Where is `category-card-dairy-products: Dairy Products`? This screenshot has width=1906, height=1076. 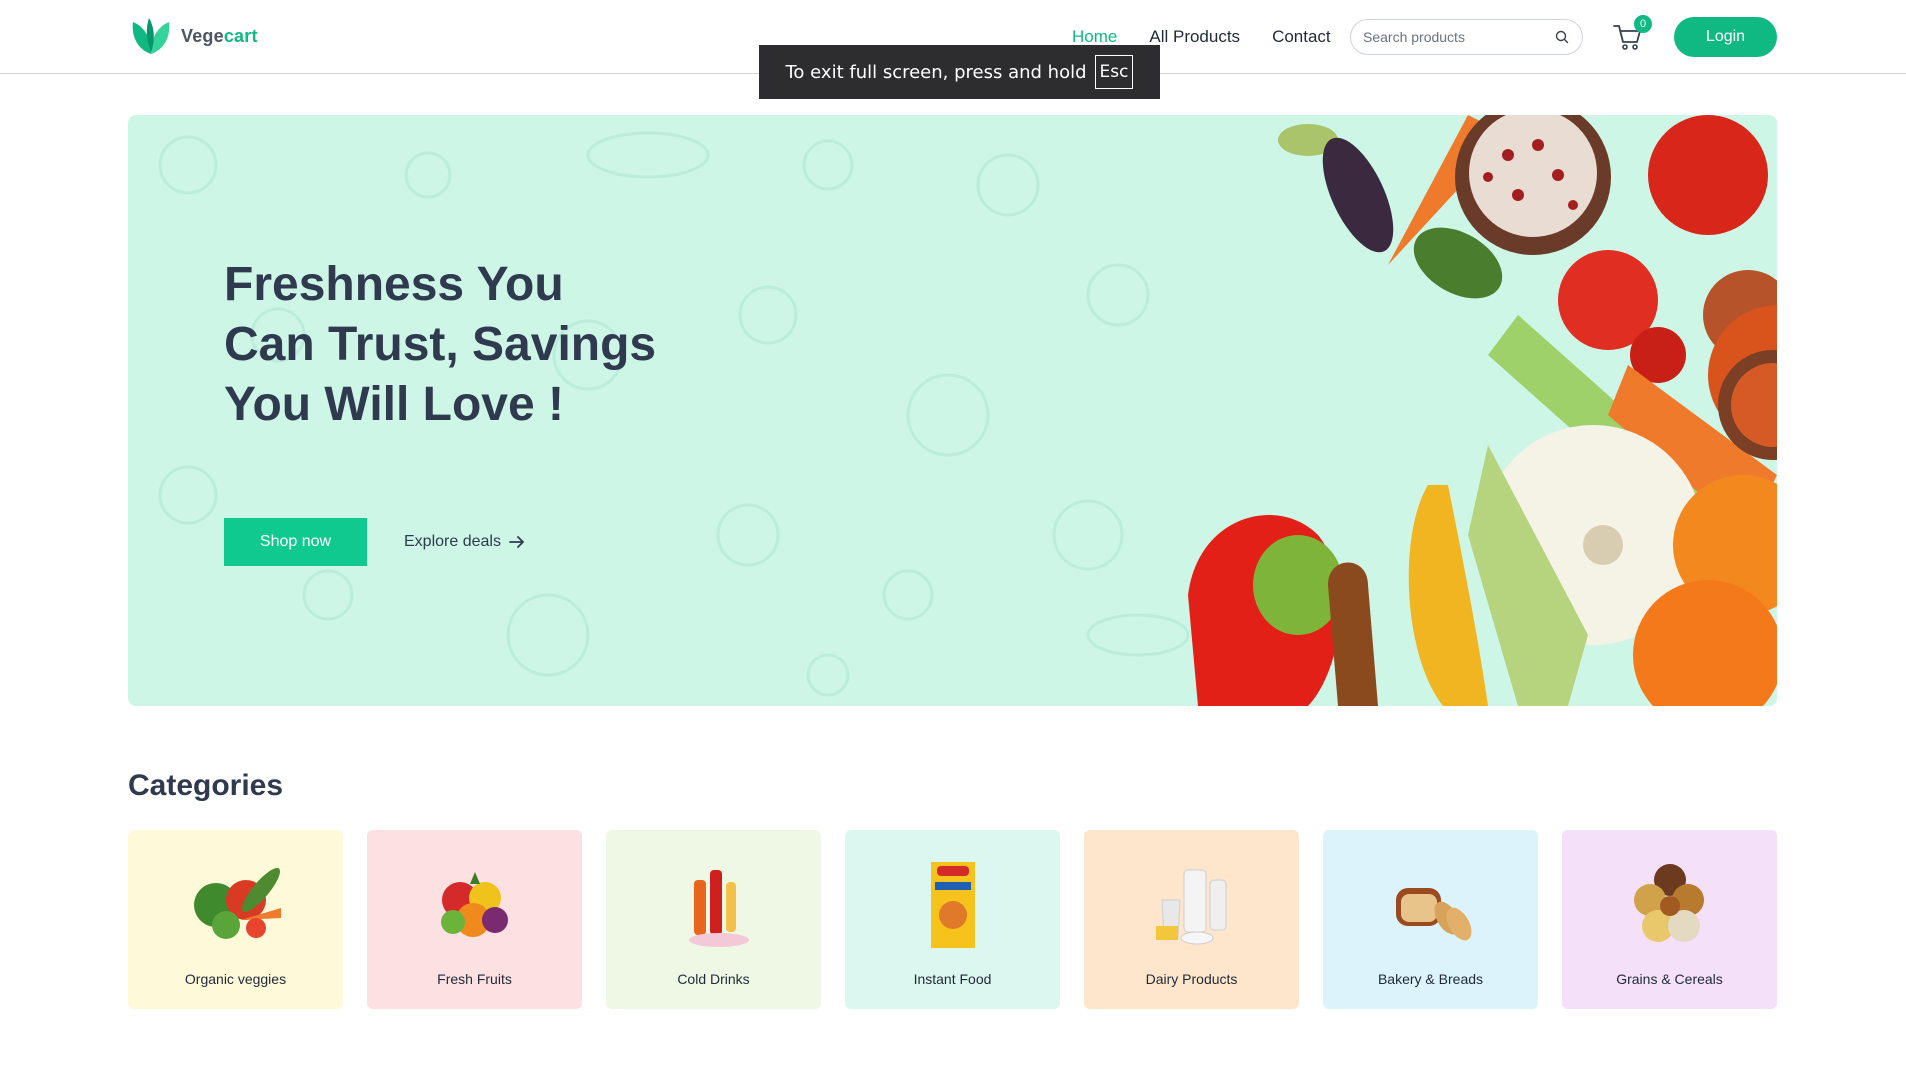 category-card-dairy-products: Dairy Products is located at coordinates (1191, 919).